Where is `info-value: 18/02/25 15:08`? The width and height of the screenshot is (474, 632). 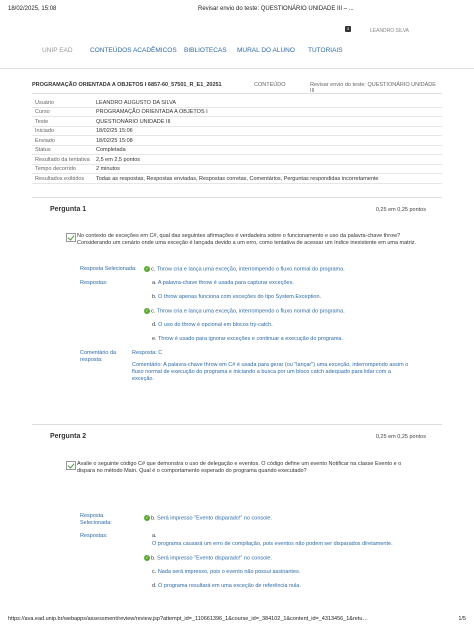
info-value: 18/02/25 15:08 is located at coordinates (114, 140).